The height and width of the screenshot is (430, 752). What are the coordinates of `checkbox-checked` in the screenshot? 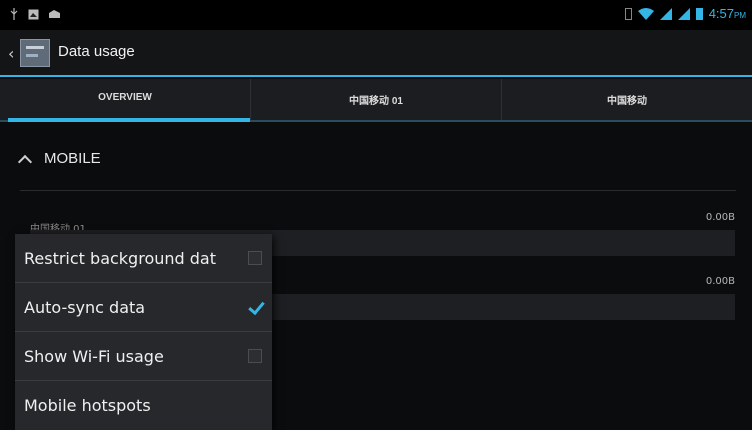 It's located at (255, 307).